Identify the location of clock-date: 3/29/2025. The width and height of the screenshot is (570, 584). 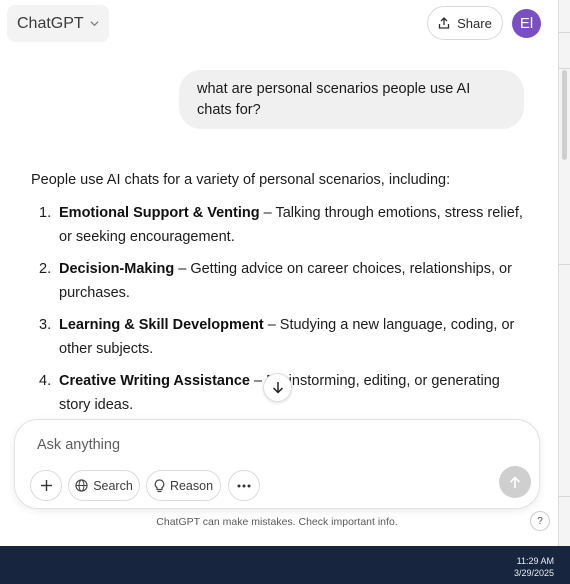
(533, 573).